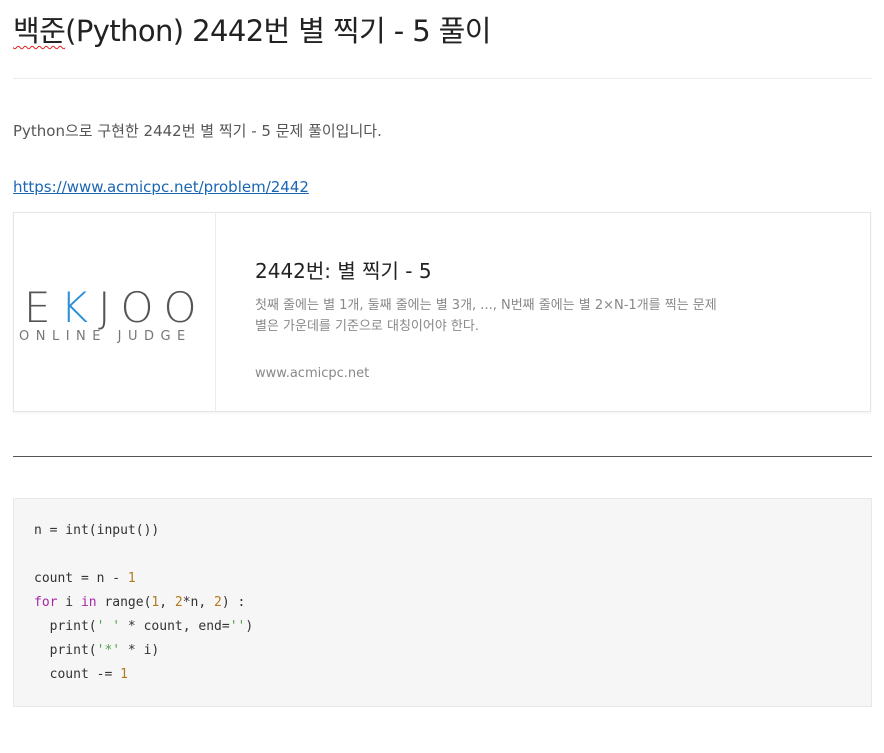 The height and width of the screenshot is (753, 884). What do you see at coordinates (105, 336) in the screenshot?
I see `baekjoon-logo-subtitle: ONLINE JUDGE` at bounding box center [105, 336].